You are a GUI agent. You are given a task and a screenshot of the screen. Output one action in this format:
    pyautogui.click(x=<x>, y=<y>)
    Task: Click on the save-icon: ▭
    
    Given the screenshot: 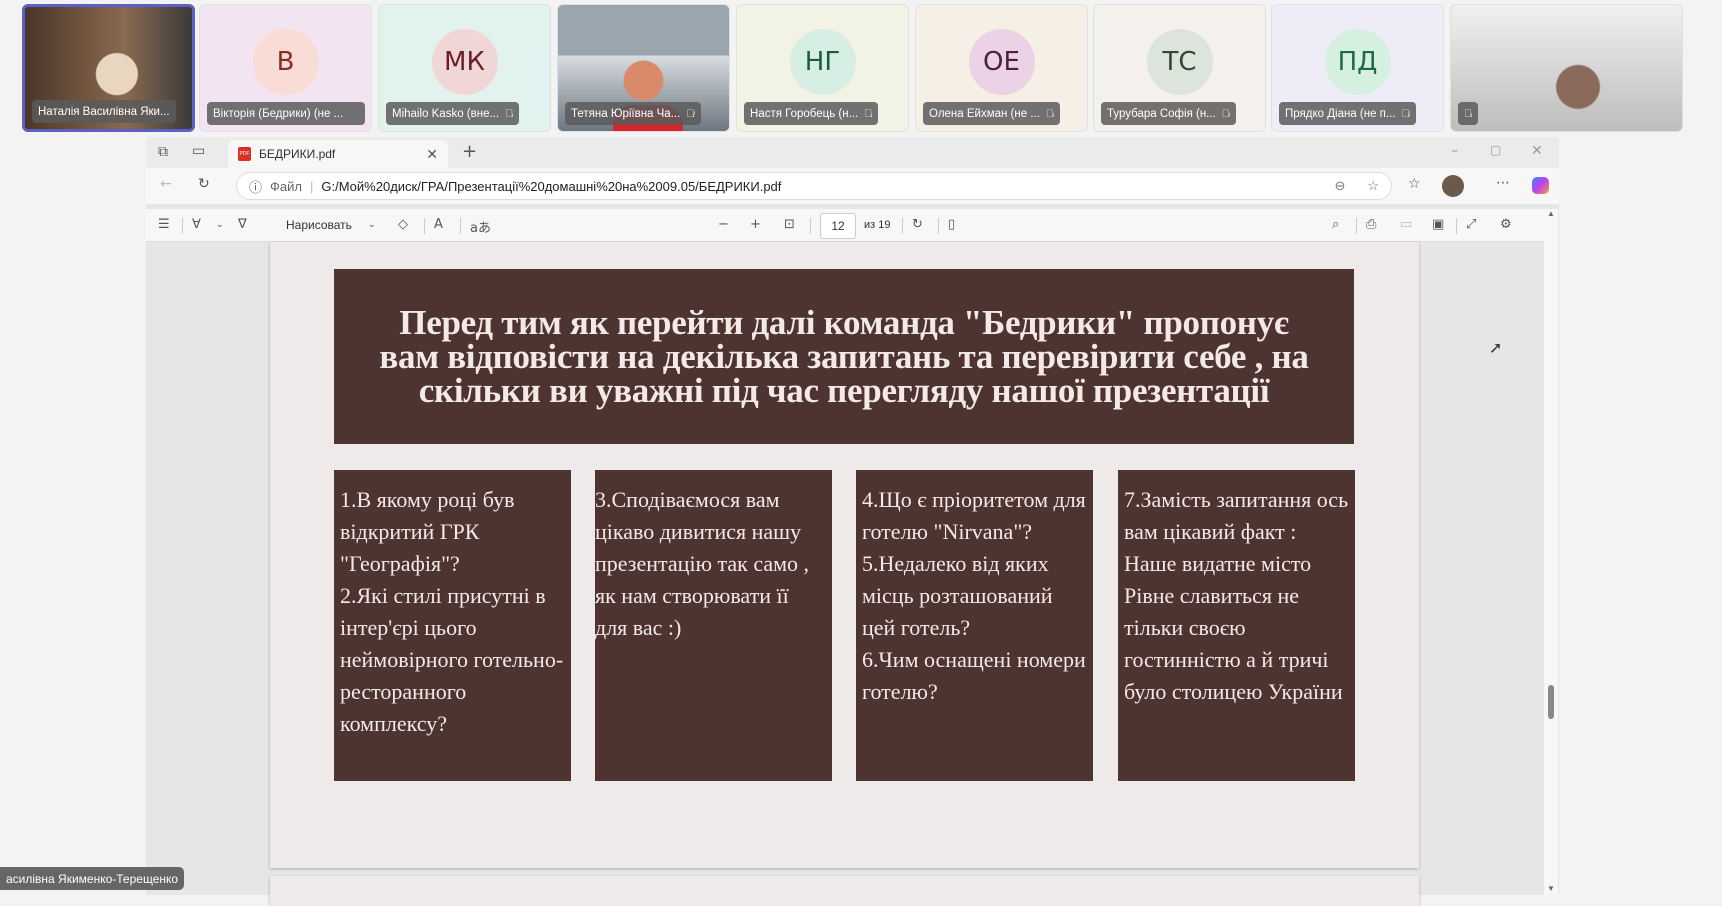 What is the action you would take?
    pyautogui.click(x=1406, y=224)
    